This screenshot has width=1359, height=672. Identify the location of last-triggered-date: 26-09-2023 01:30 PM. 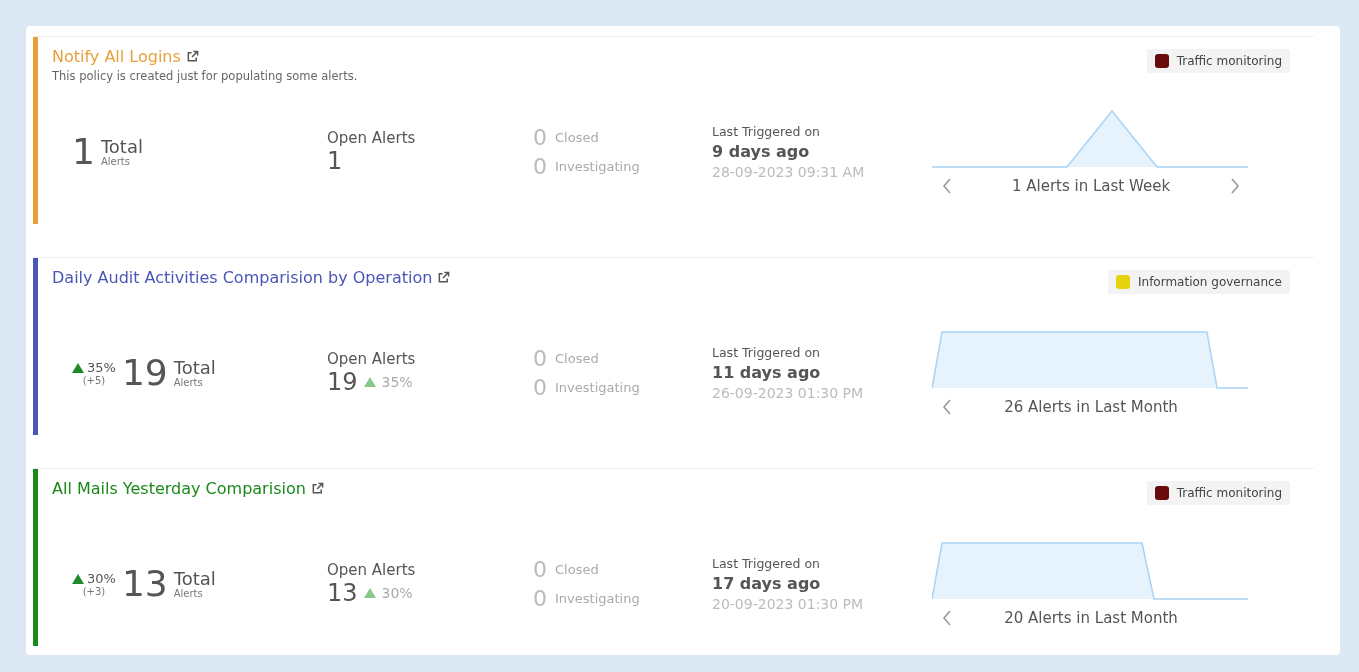
(788, 393).